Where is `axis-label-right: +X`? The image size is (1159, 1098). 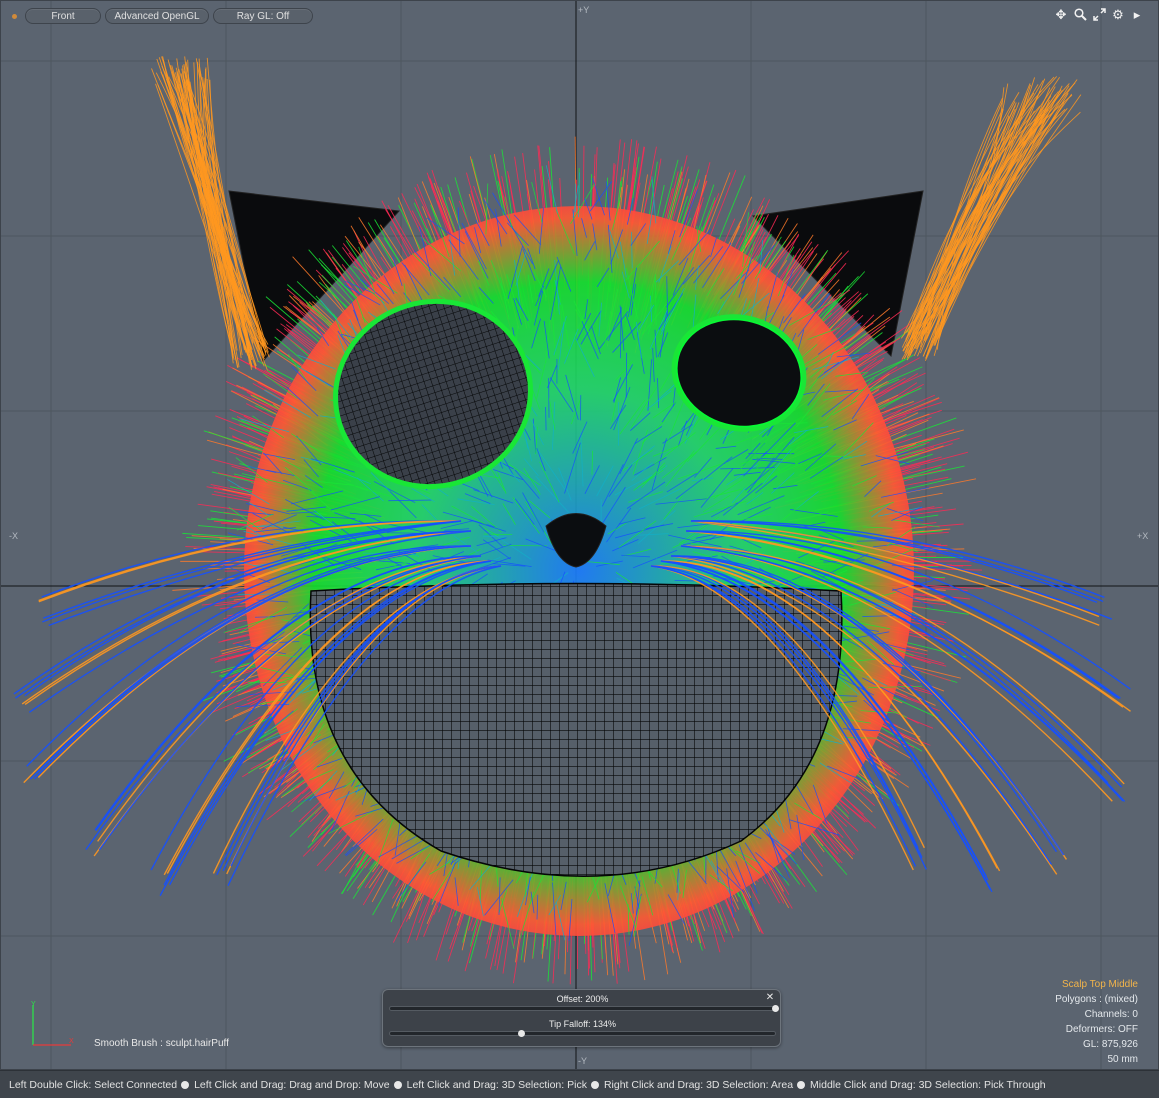
axis-label-right: +X is located at coordinates (1143, 536).